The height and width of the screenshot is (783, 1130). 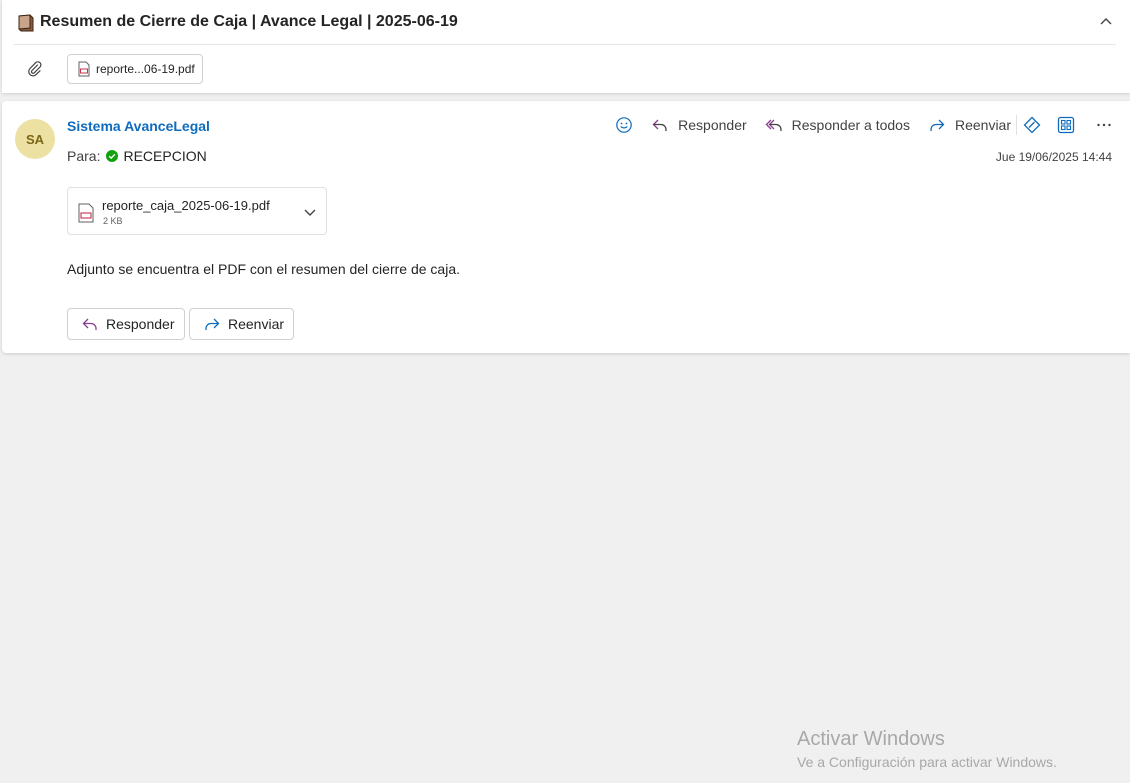 I want to click on apps-button, so click(x=1066, y=125).